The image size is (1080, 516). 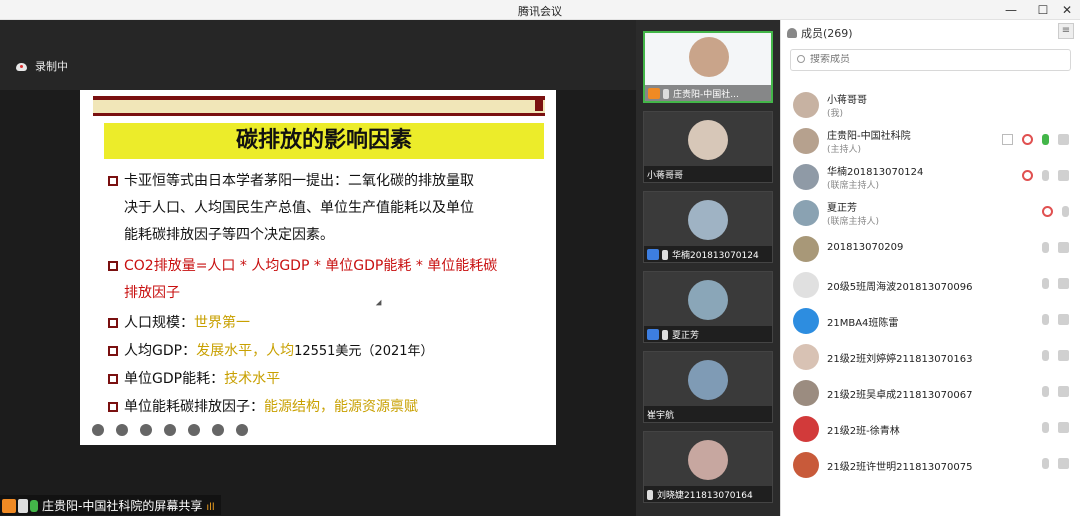 What do you see at coordinates (827, 33) in the screenshot?
I see `member-count: 成员(269)` at bounding box center [827, 33].